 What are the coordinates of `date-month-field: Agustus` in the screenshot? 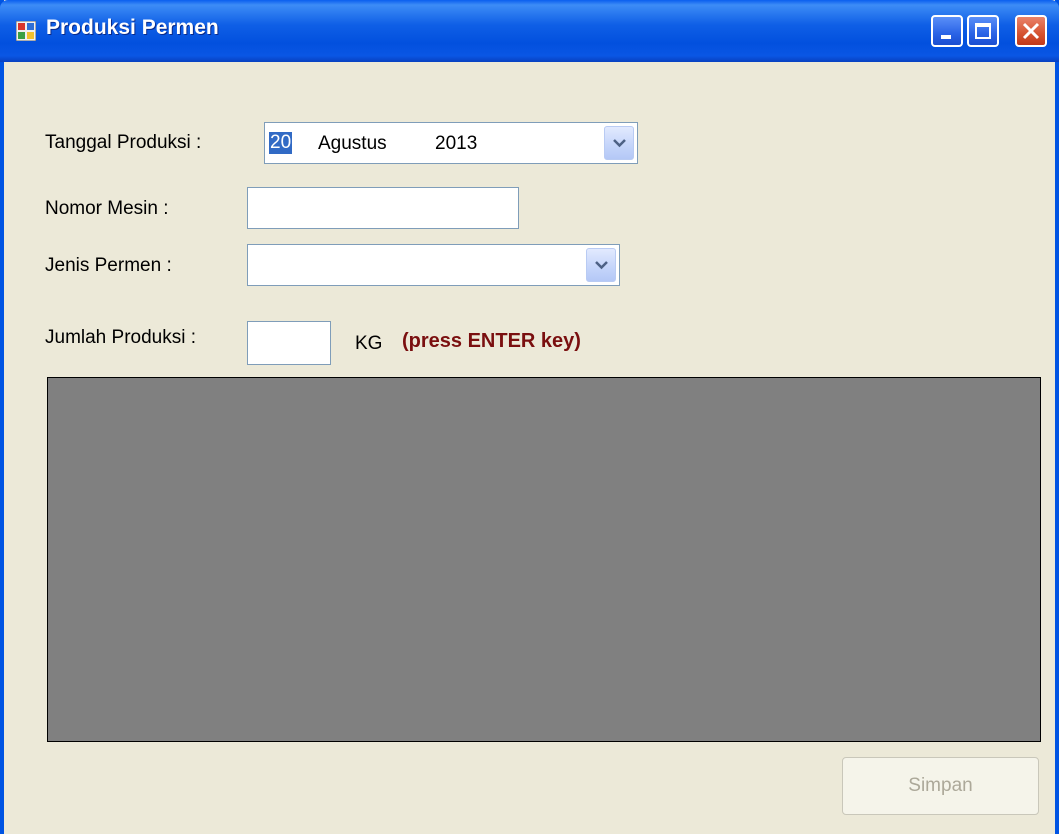 It's located at (352, 144).